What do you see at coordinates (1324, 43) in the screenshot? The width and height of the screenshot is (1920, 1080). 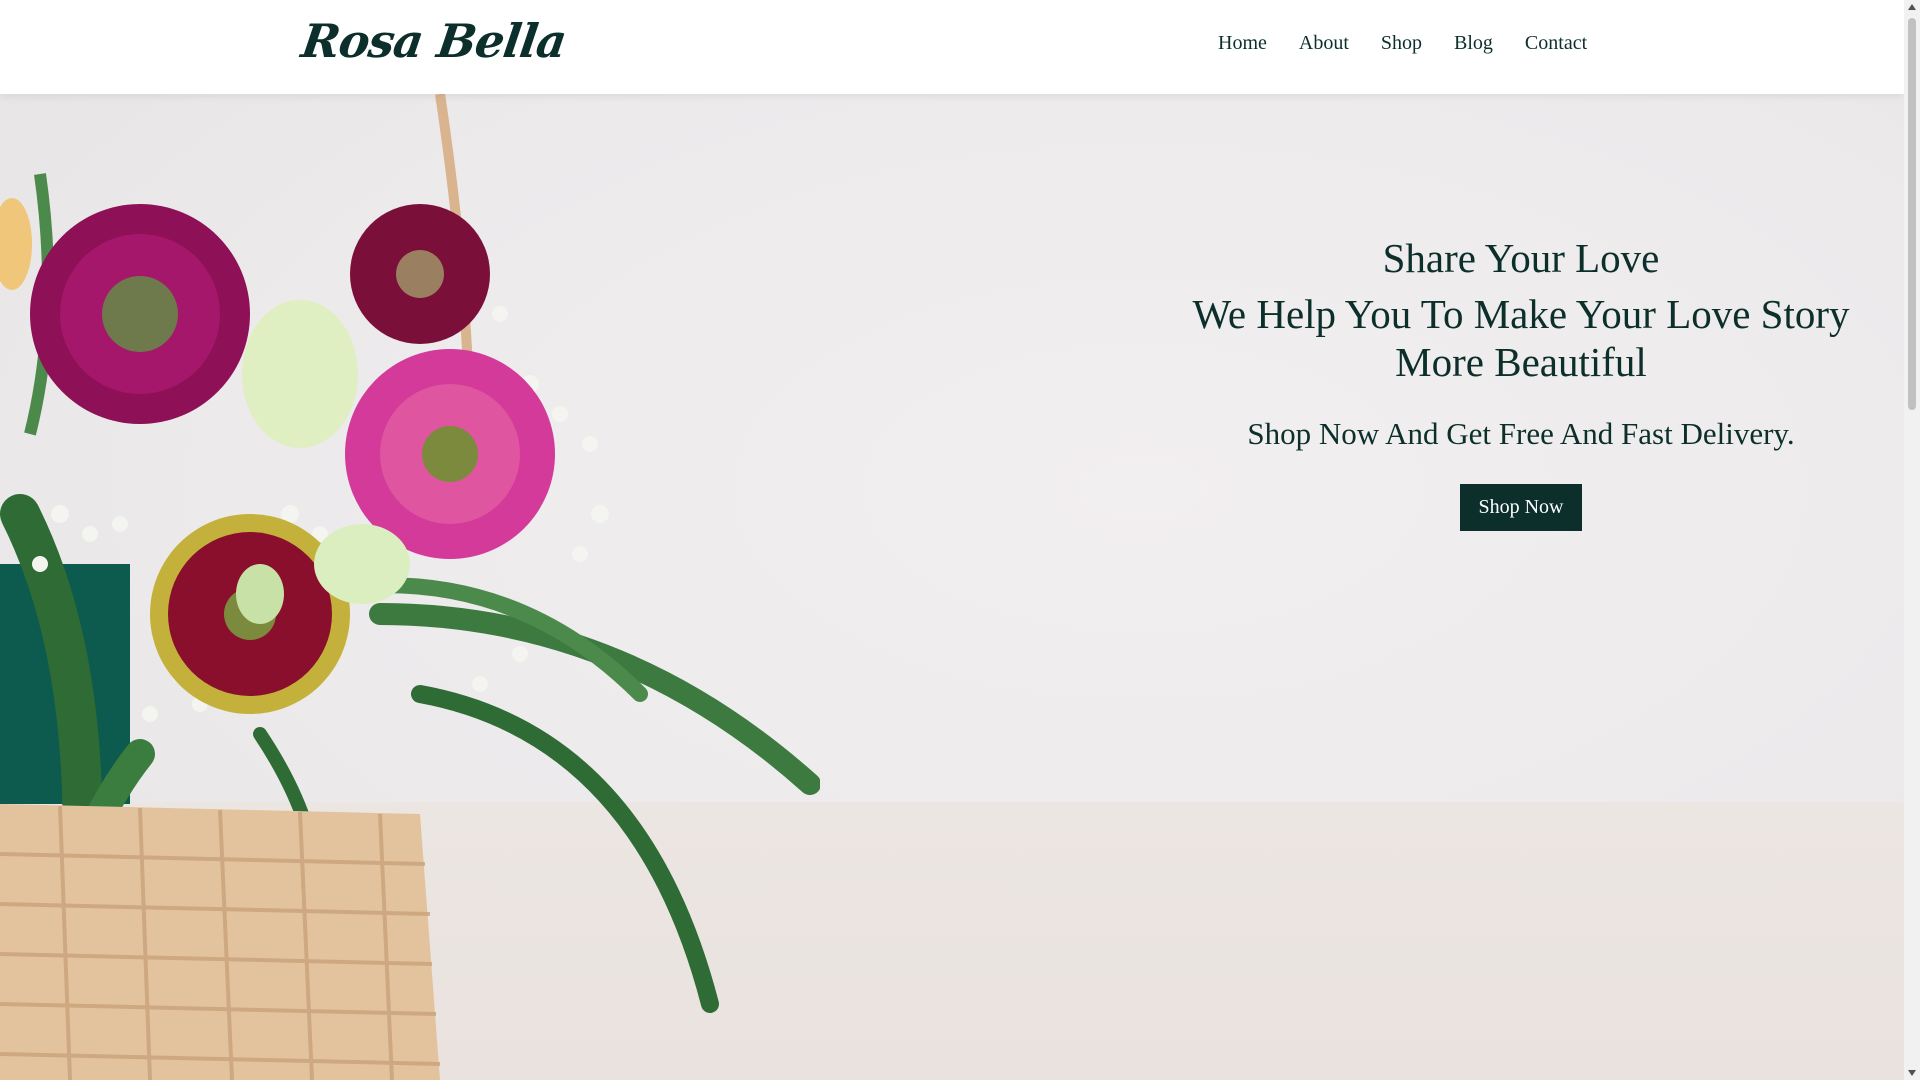 I see `nav-item-about: About` at bounding box center [1324, 43].